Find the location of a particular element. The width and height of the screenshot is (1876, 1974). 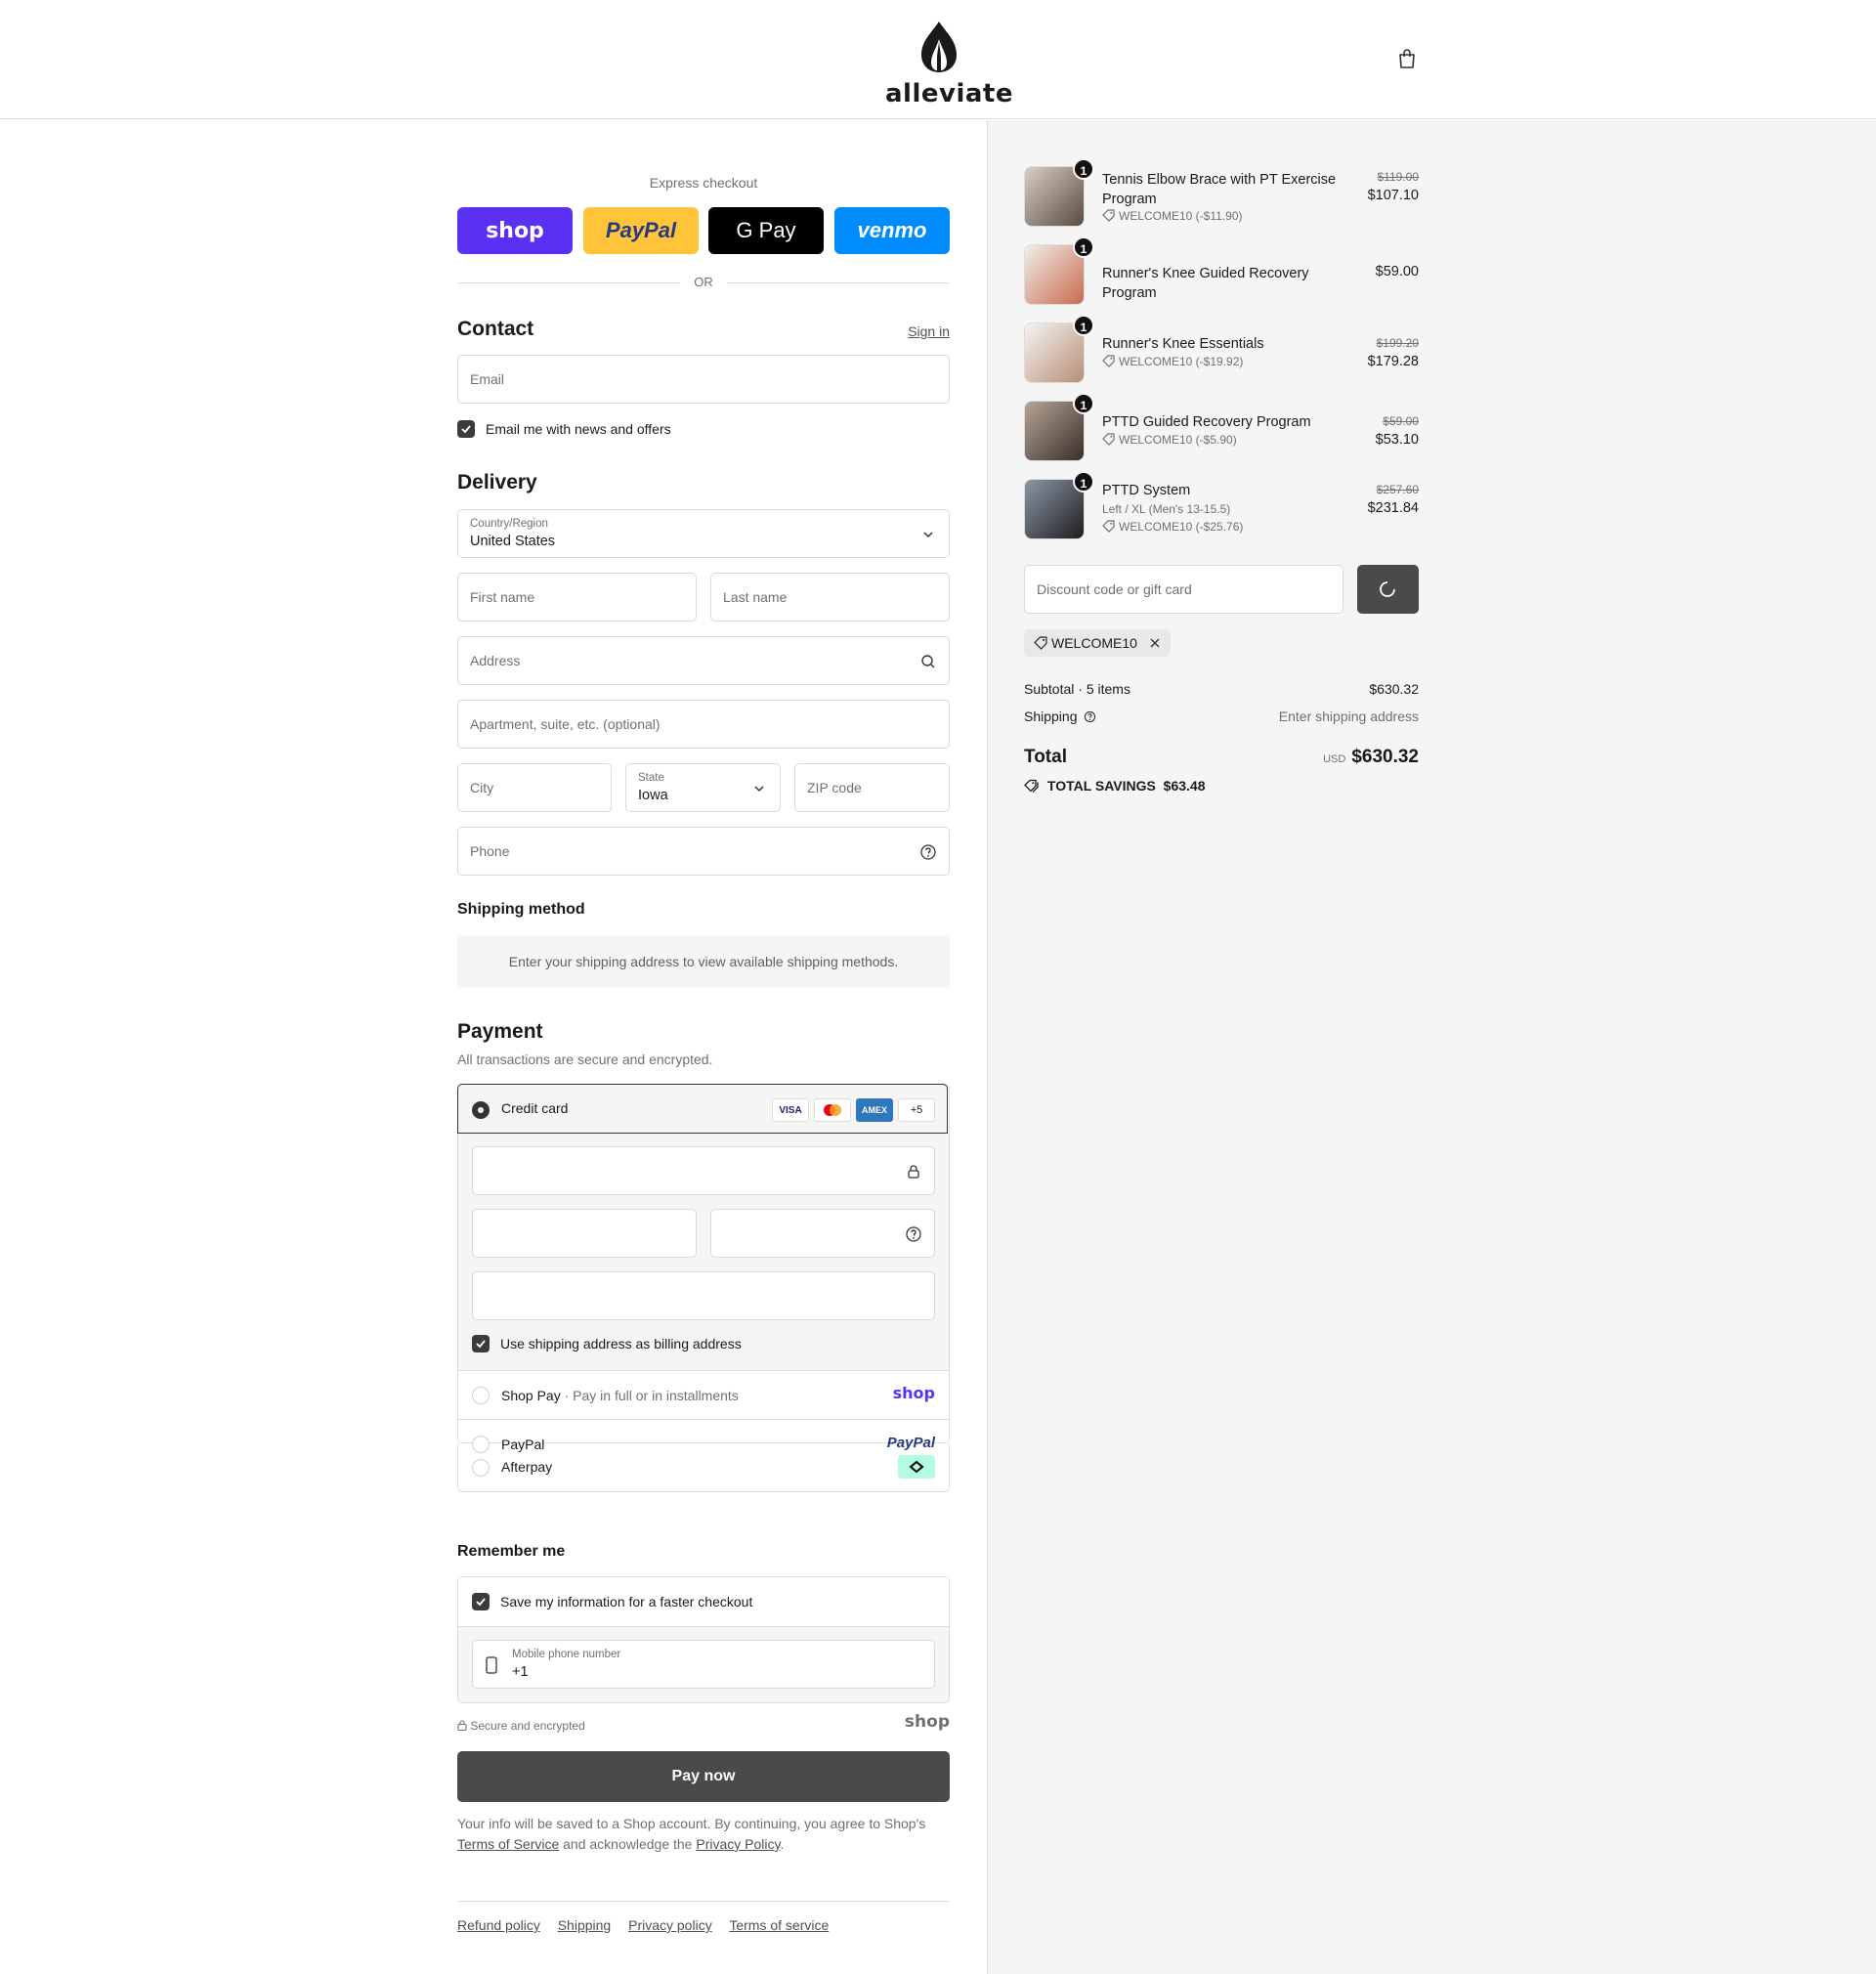

privacy-policy-footer-link: Privacy policy is located at coordinates (670, 1925).